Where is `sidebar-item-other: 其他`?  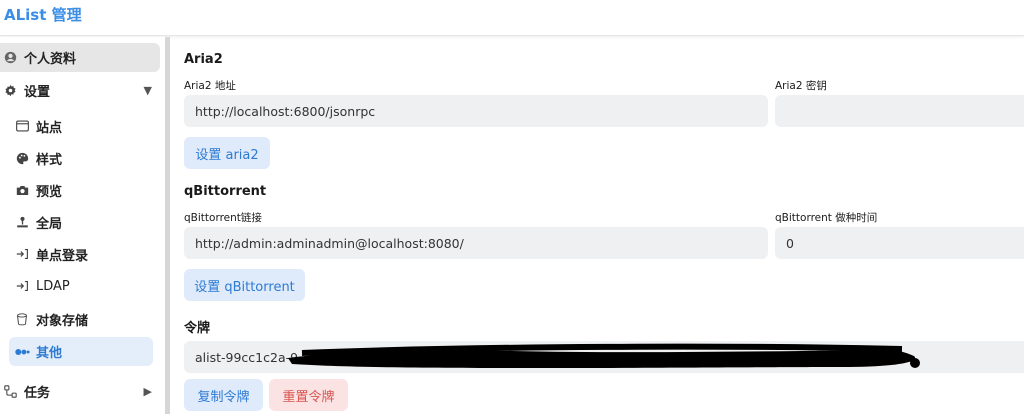
sidebar-item-other: 其他 is located at coordinates (81, 351).